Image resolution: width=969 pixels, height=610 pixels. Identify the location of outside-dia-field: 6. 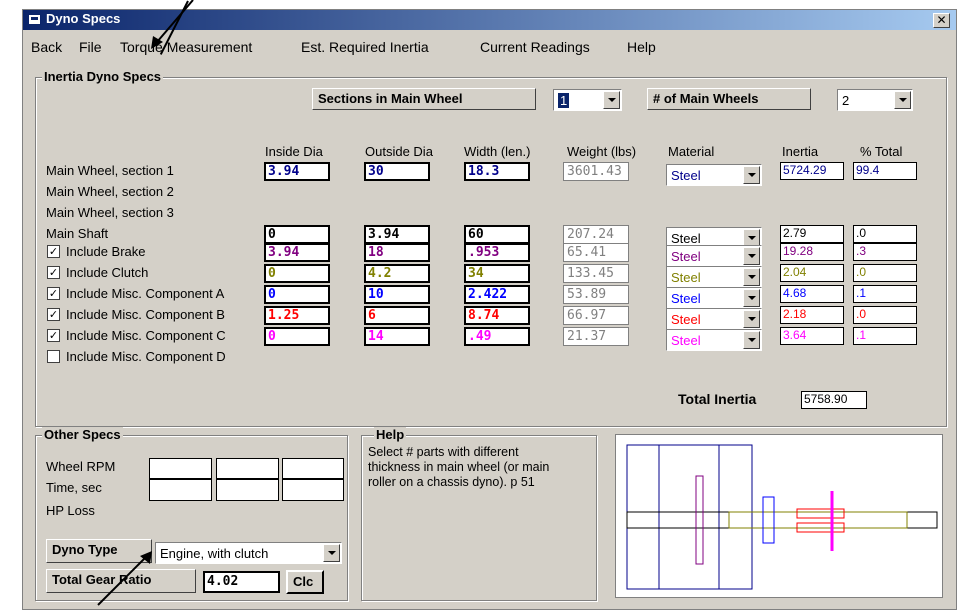
(397, 315).